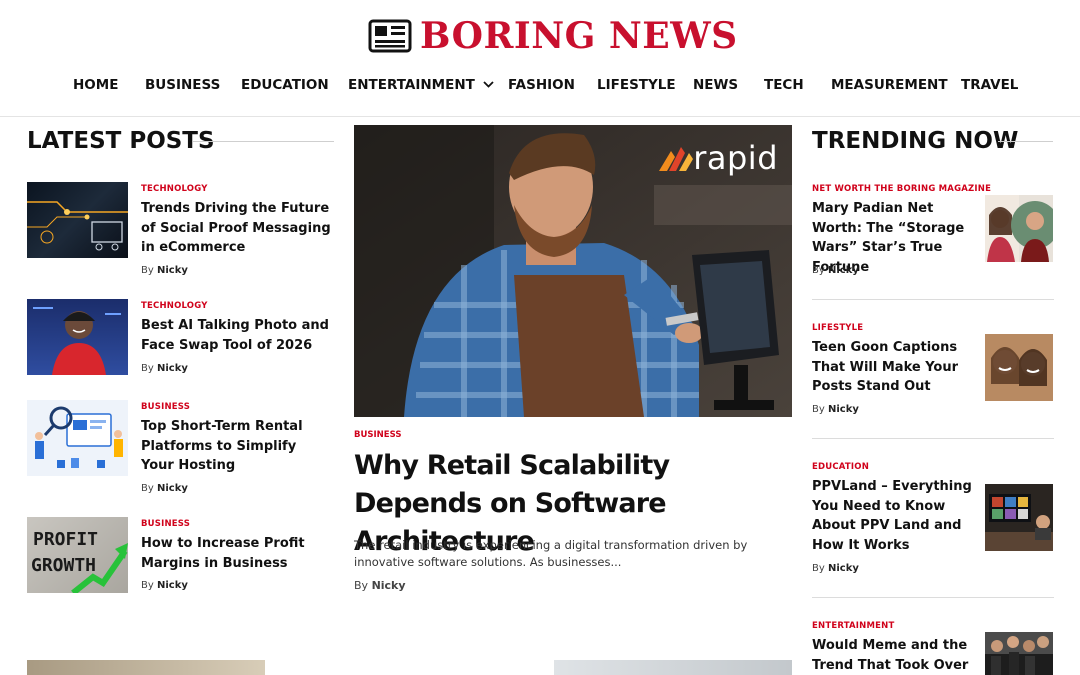 This screenshot has width=1080, height=675. Describe the element at coordinates (853, 626) in the screenshot. I see `post-category: ENTERTAINMENT` at that location.